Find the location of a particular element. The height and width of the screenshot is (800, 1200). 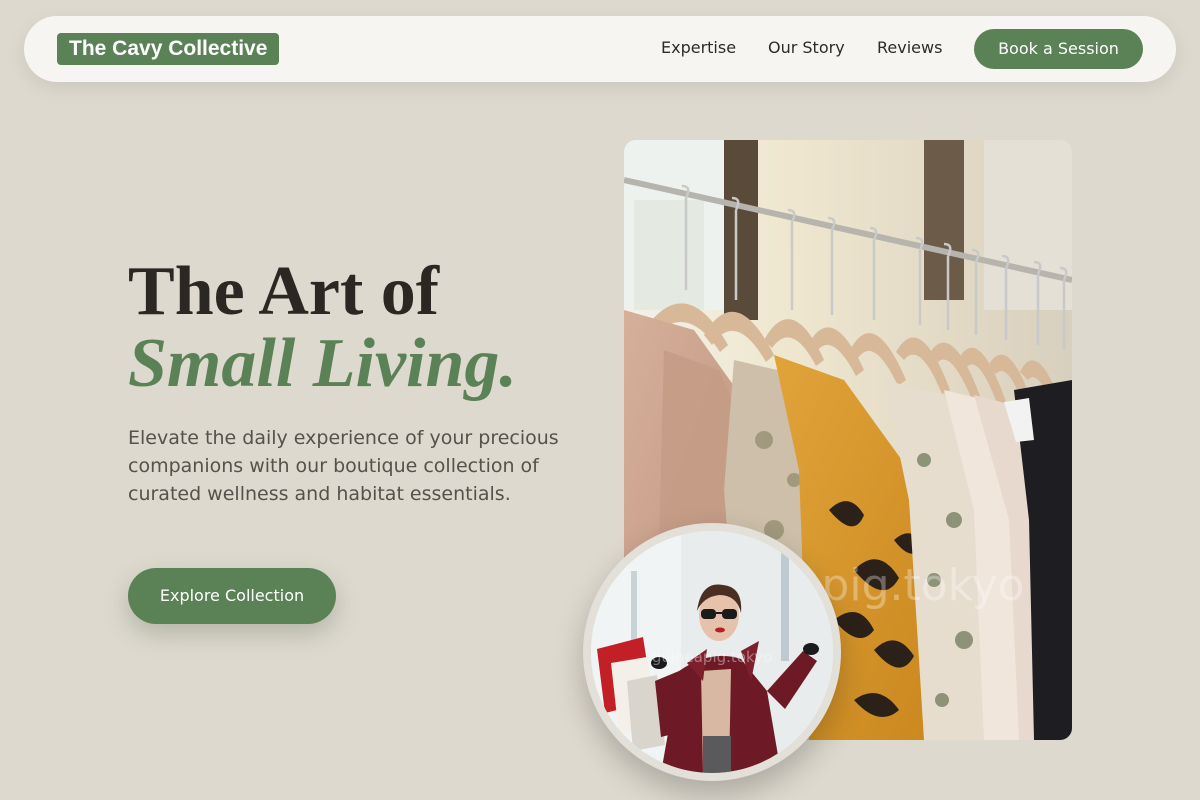

explore-collection-button: Explore Collection is located at coordinates (232, 596).